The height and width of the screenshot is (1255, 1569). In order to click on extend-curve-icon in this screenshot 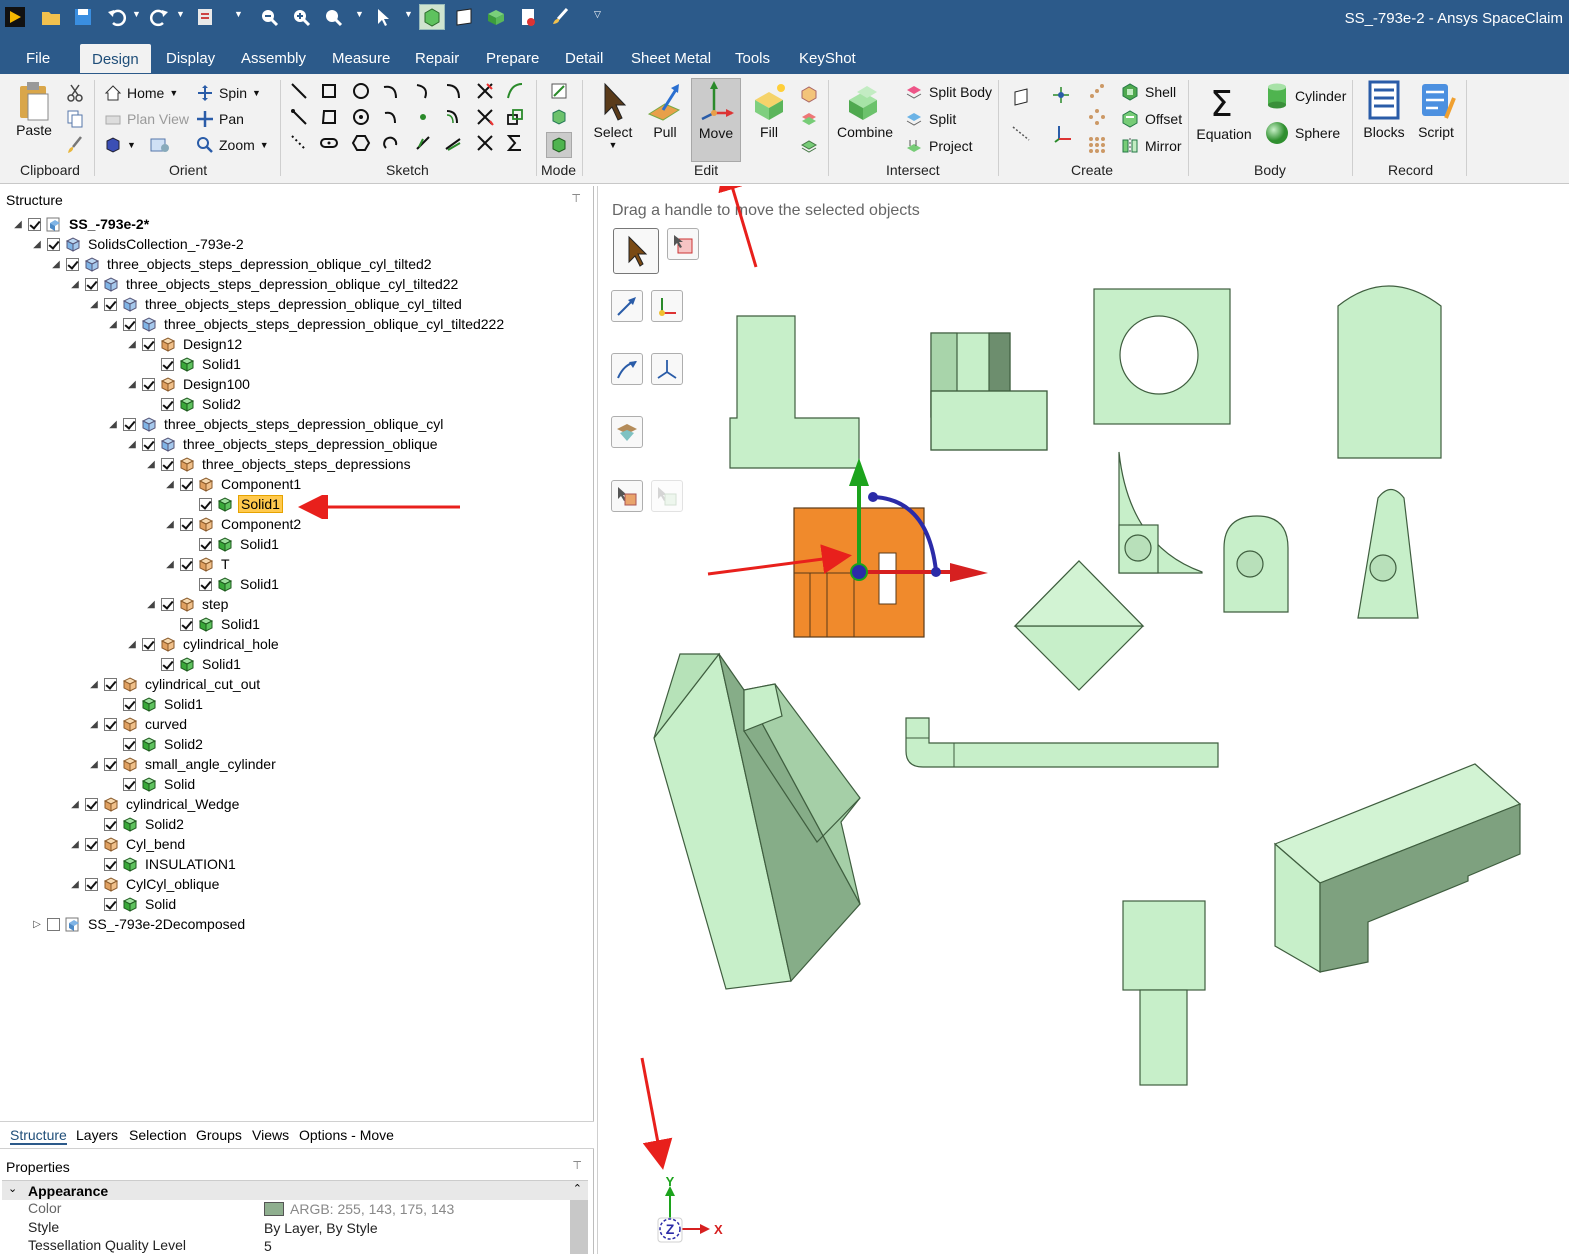, I will do `click(485, 143)`.